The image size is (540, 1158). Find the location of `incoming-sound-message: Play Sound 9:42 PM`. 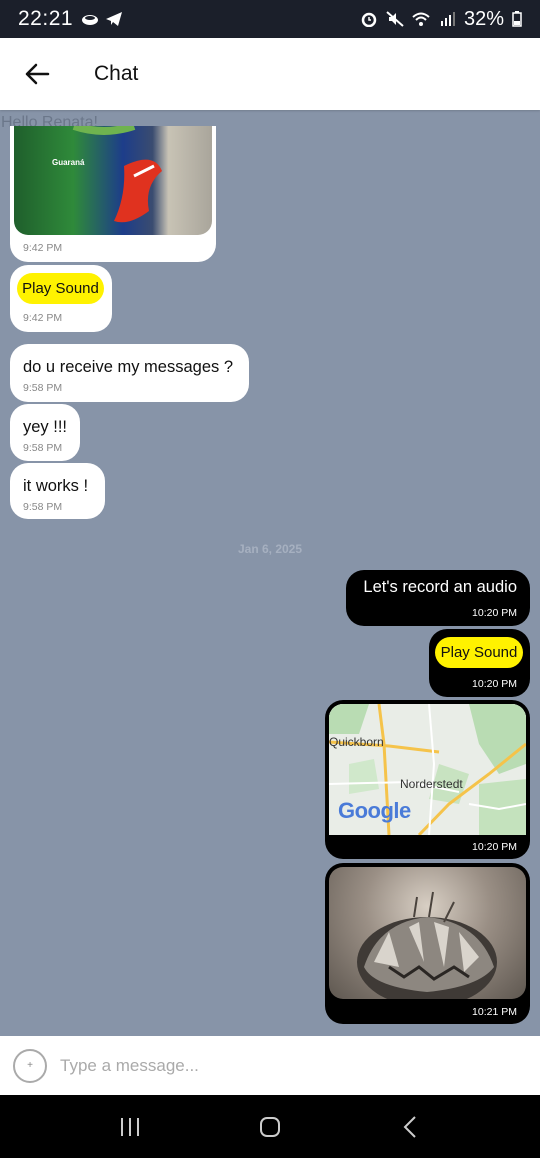

incoming-sound-message: Play Sound 9:42 PM is located at coordinates (61, 298).